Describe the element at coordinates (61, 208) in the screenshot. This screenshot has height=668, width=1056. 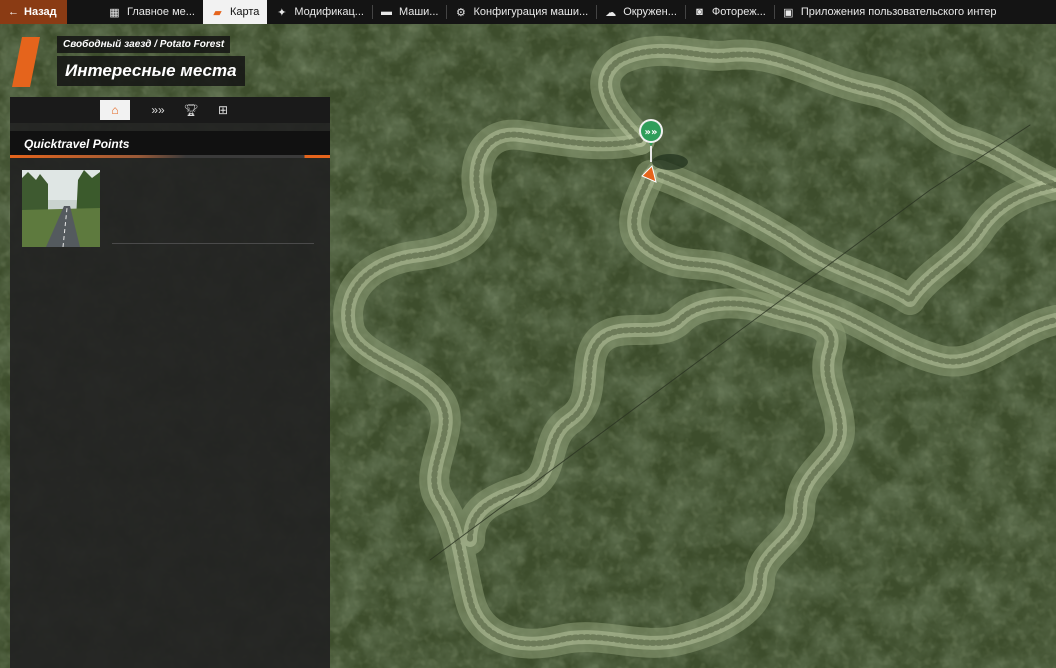
I see `forest-road-thumbnail` at that location.